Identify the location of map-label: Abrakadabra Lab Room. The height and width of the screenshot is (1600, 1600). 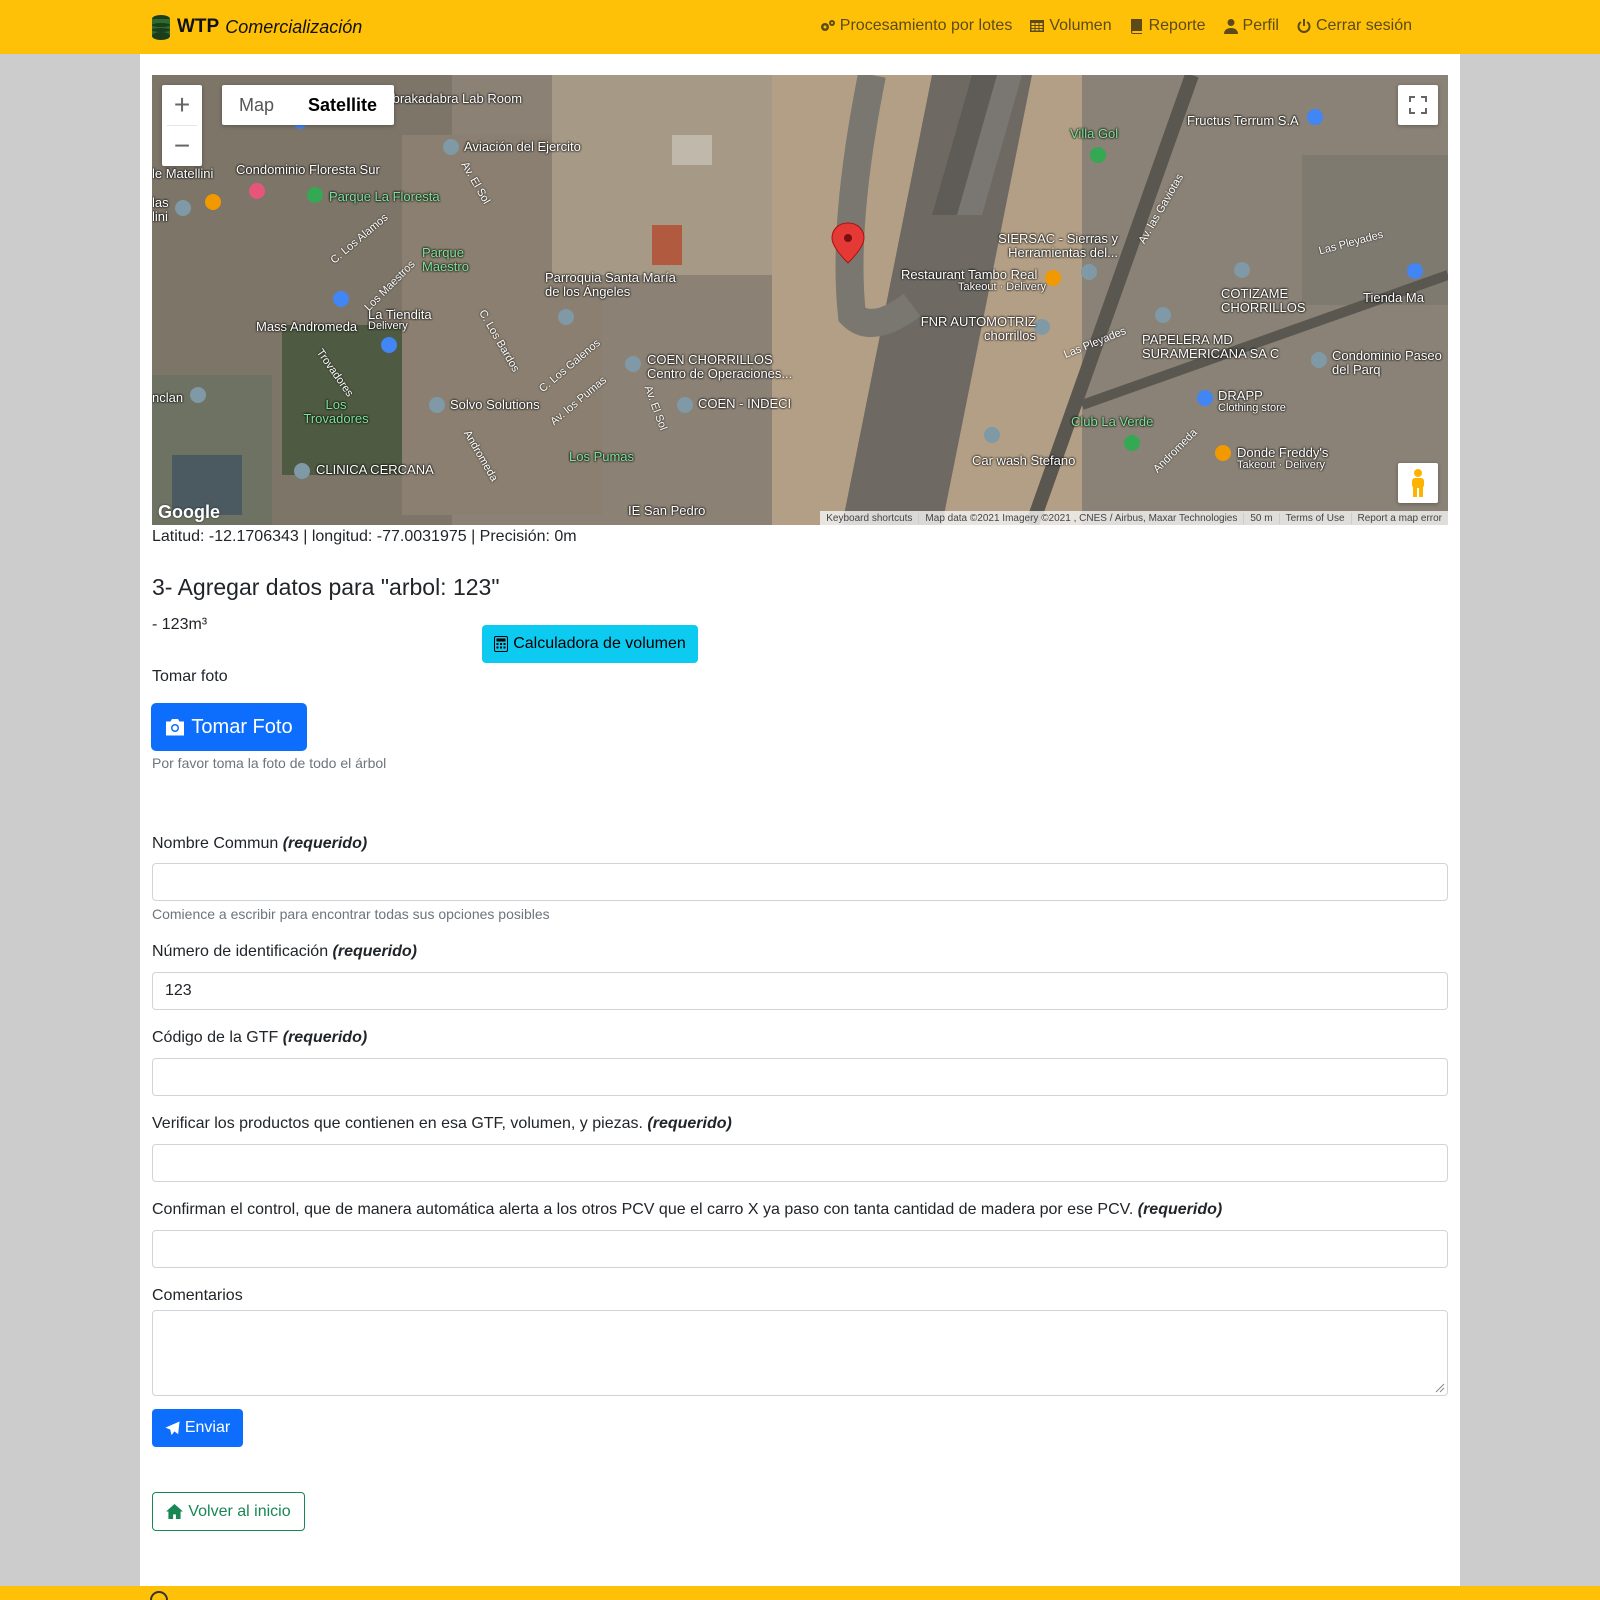
(453, 98).